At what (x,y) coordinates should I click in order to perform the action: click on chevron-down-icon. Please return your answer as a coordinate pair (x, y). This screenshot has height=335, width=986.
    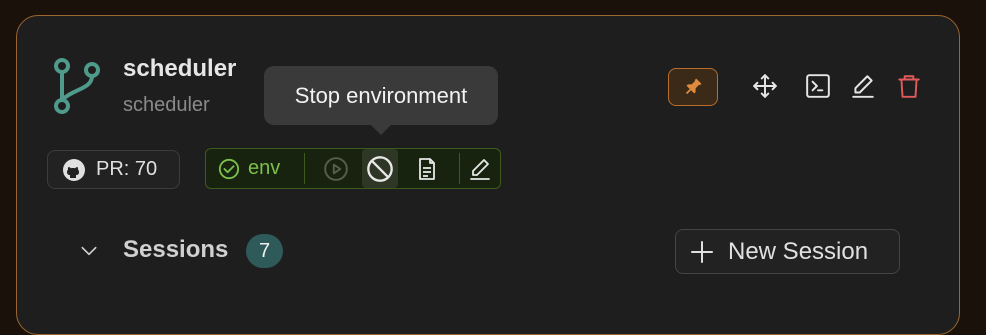
    Looking at the image, I should click on (89, 251).